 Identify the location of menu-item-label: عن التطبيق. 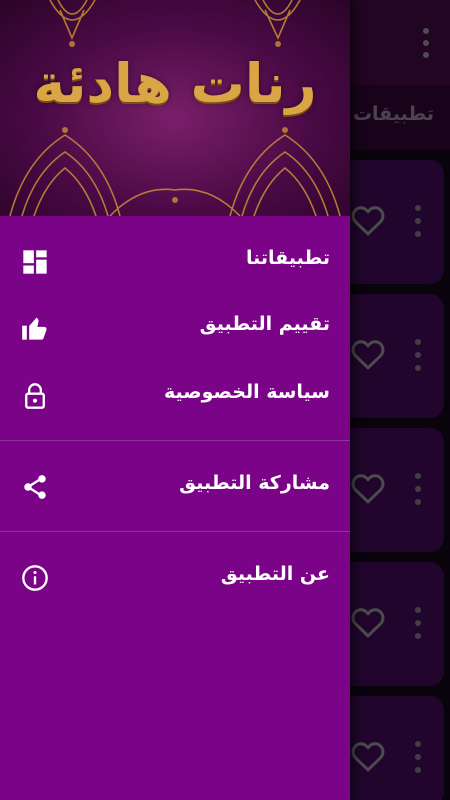
(275, 574).